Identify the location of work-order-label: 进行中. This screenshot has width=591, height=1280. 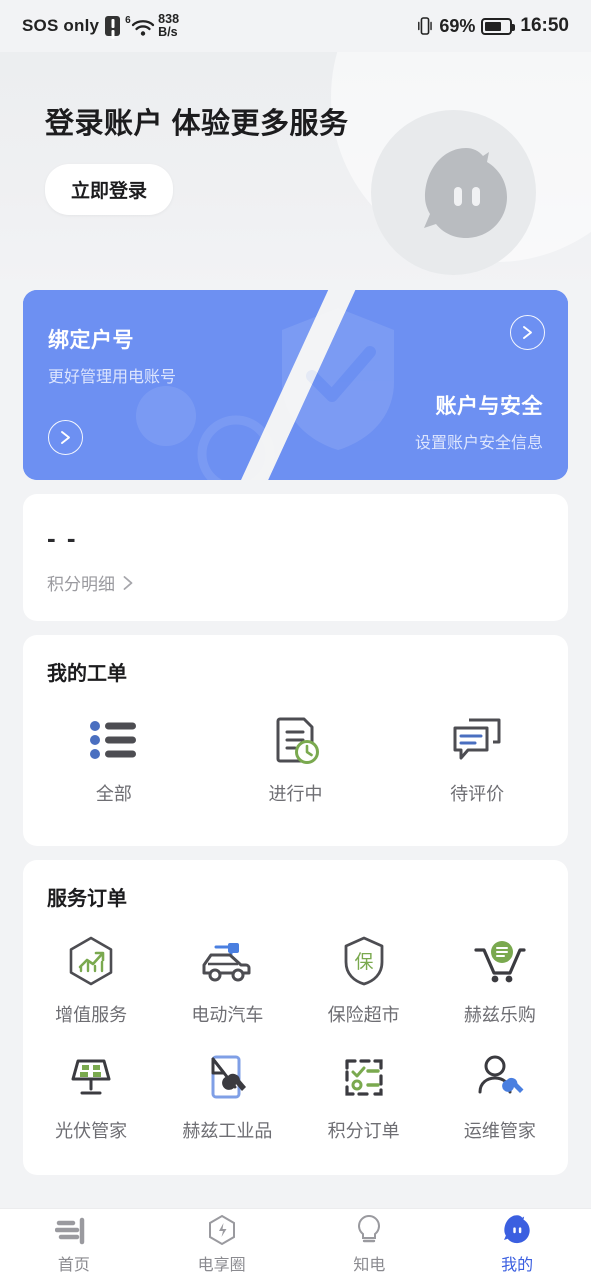
(295, 794).